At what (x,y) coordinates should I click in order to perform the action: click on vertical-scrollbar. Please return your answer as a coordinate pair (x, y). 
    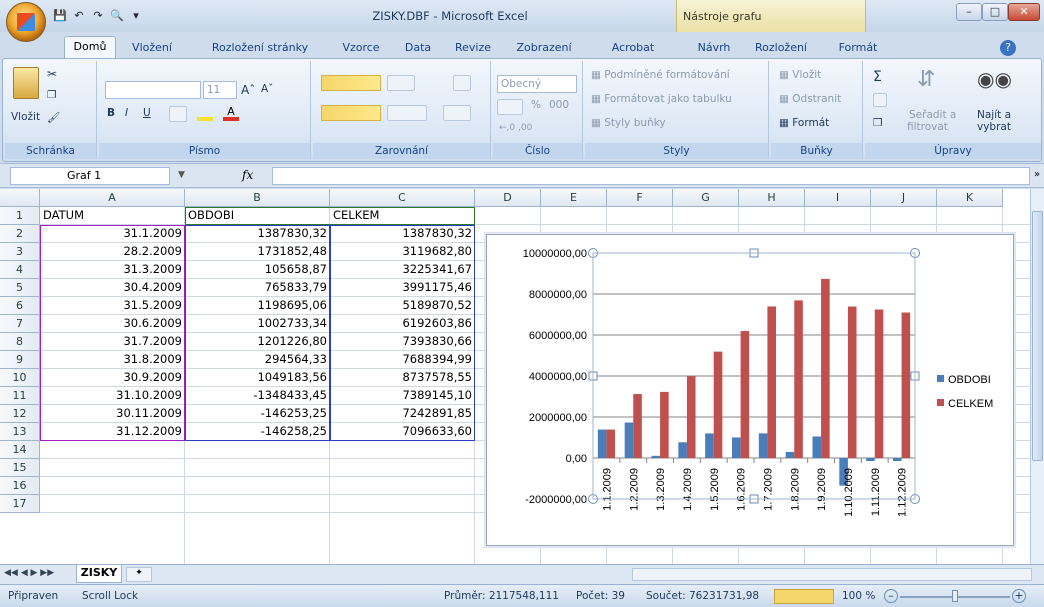
    Looking at the image, I should click on (1037, 376).